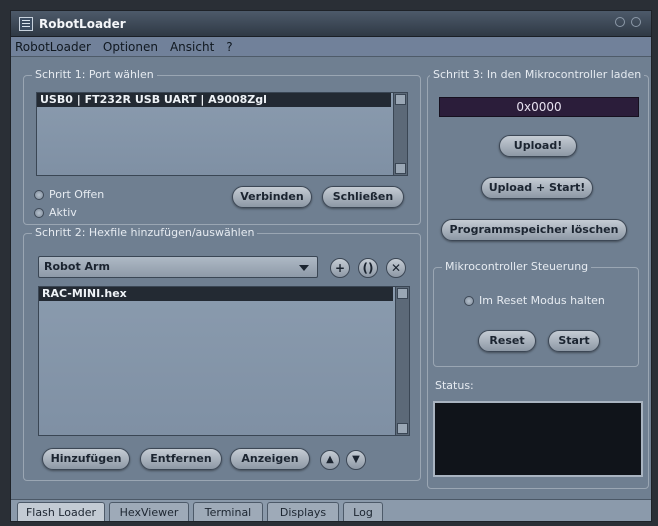  I want to click on reset-mode-radio: Im Reset Modus halten, so click(534, 300).